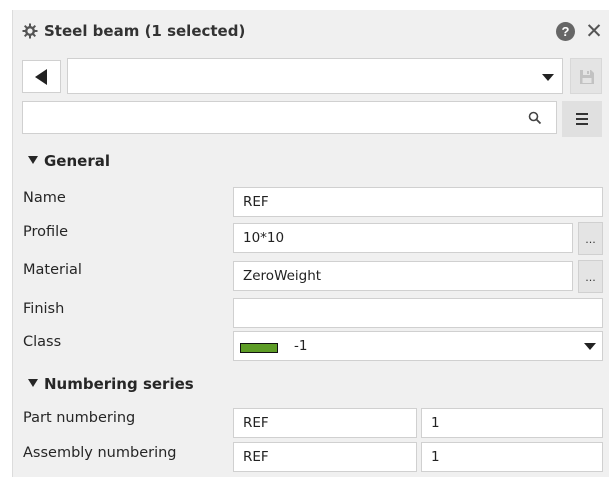 This screenshot has height=477, width=609. I want to click on part-numbering-label: Part numbering, so click(79, 418).